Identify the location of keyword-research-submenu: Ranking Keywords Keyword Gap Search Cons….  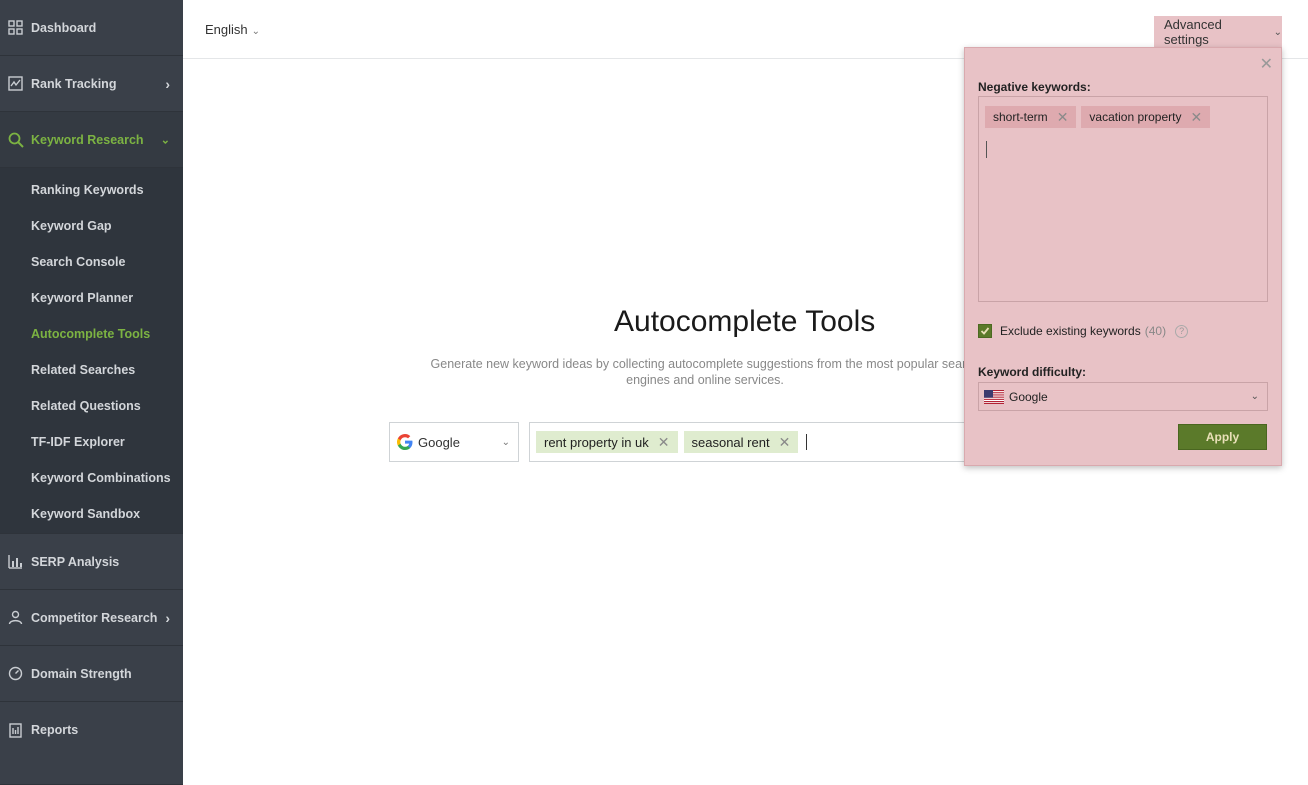
(91, 351).